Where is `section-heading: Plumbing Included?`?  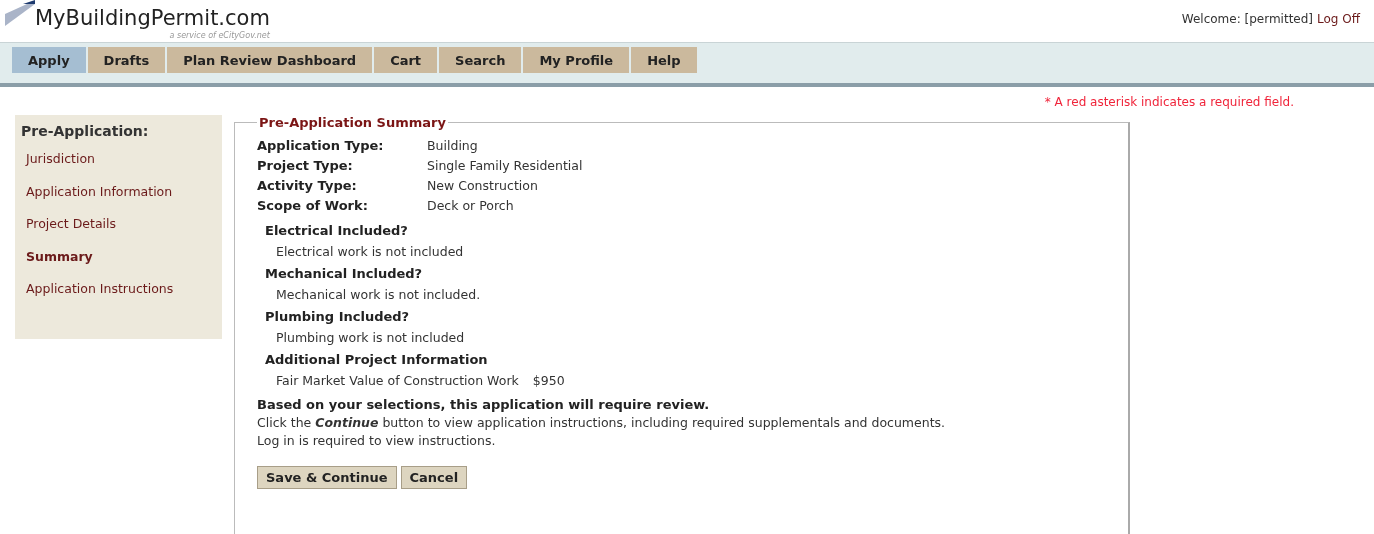
section-heading: Plumbing Included? is located at coordinates (337, 316).